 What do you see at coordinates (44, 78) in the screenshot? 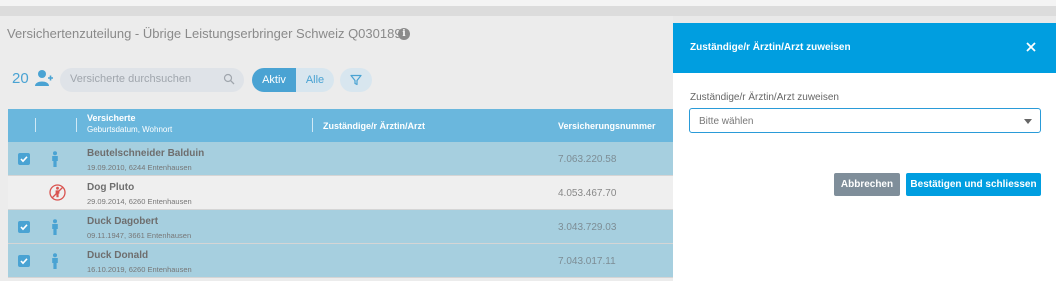
I see `users-icon` at bounding box center [44, 78].